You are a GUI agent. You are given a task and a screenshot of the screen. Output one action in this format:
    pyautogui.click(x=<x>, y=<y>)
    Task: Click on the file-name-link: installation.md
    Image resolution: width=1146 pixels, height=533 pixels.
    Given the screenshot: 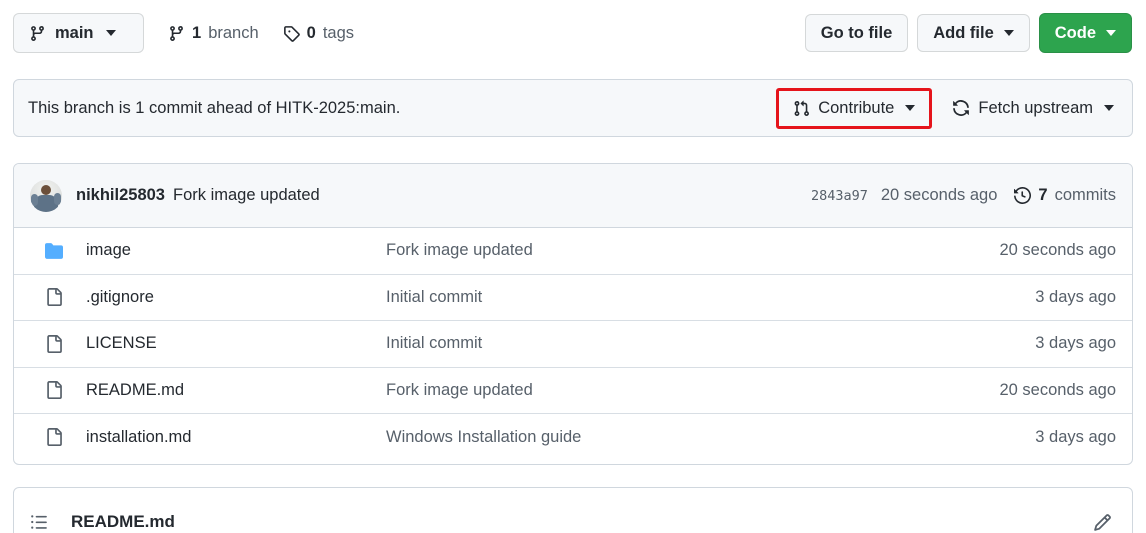 What is the action you would take?
    pyautogui.click(x=236, y=437)
    